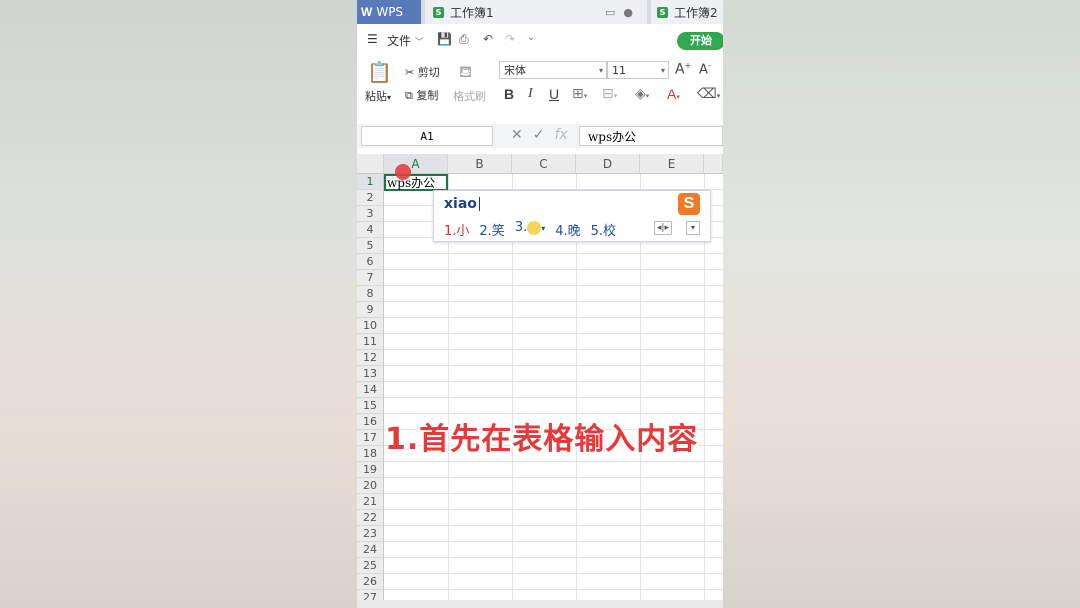  I want to click on formula-input: wps办公, so click(651, 136).